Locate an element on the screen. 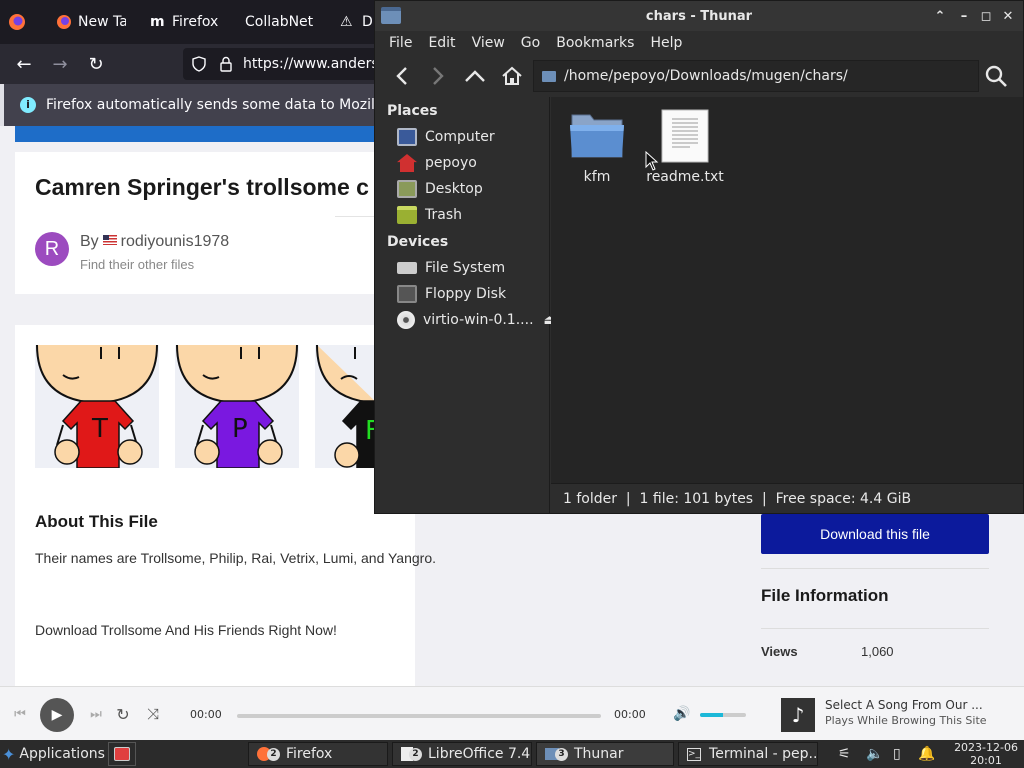 The width and height of the screenshot is (1024, 768). character-thumbnail: T is located at coordinates (97, 406).